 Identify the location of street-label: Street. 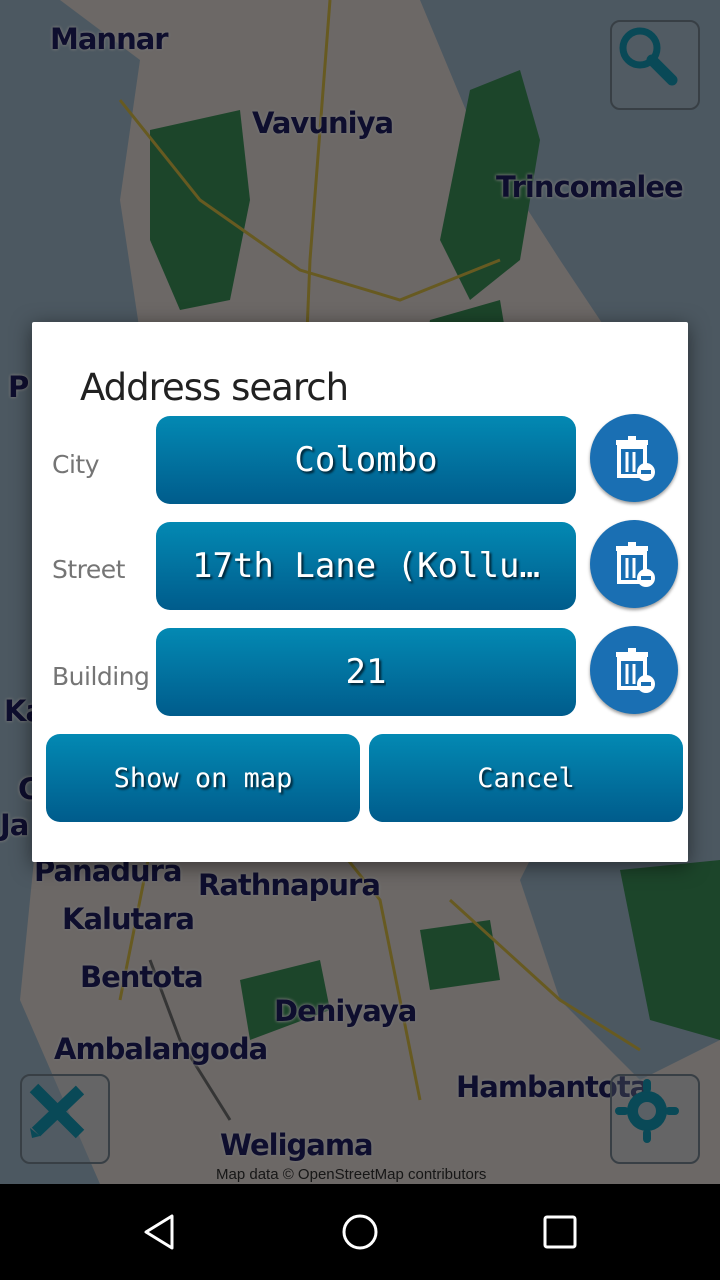
(88, 569).